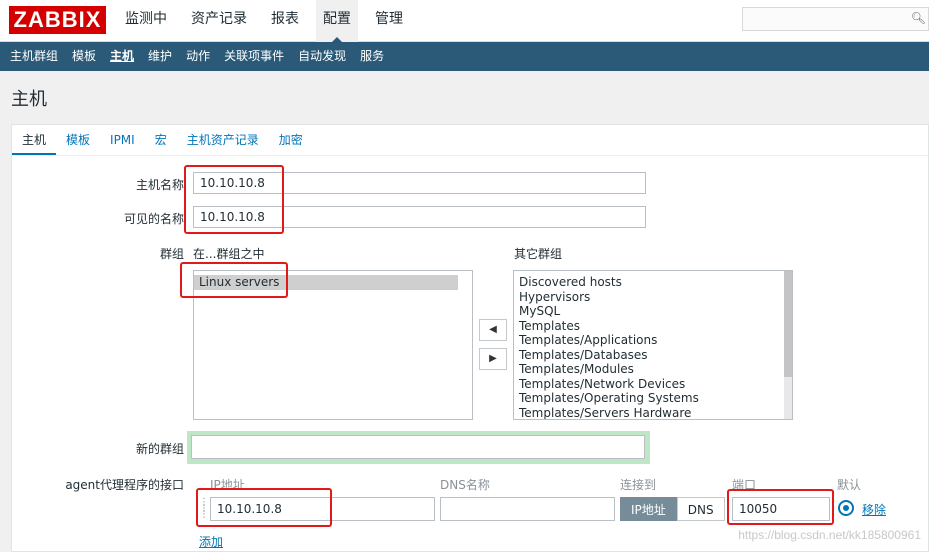 Image resolution: width=929 pixels, height=552 pixels. I want to click on remove-interface-link: 移除, so click(874, 509).